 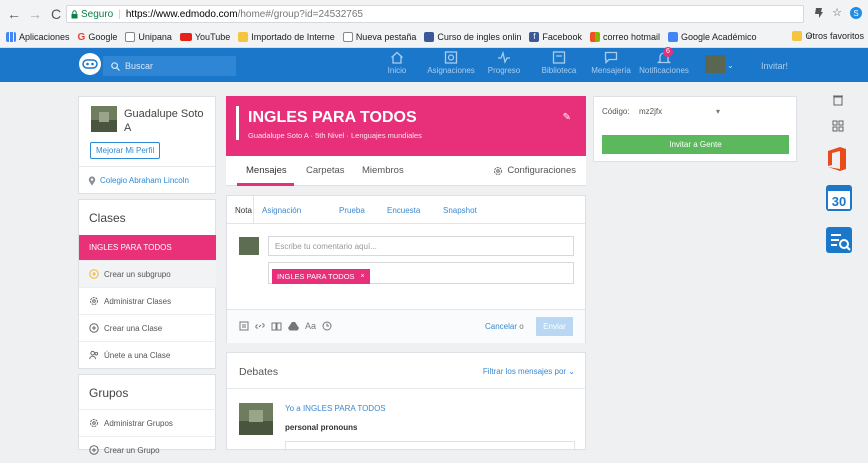 I want to click on left-item-label: Únete a una Clase, so click(x=137, y=355).